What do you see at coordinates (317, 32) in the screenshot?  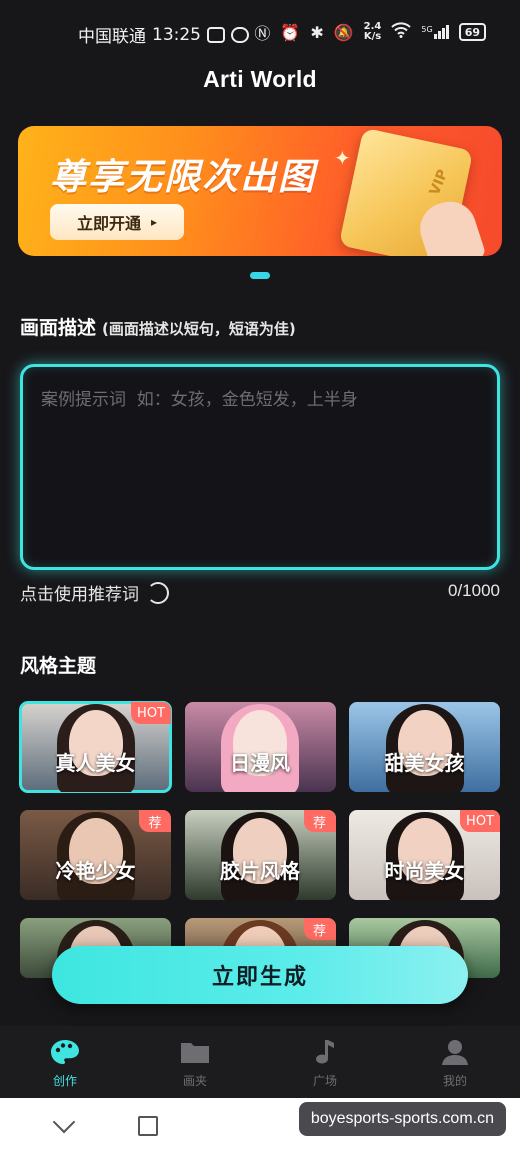 I see `bluetooth-icon: ✱` at bounding box center [317, 32].